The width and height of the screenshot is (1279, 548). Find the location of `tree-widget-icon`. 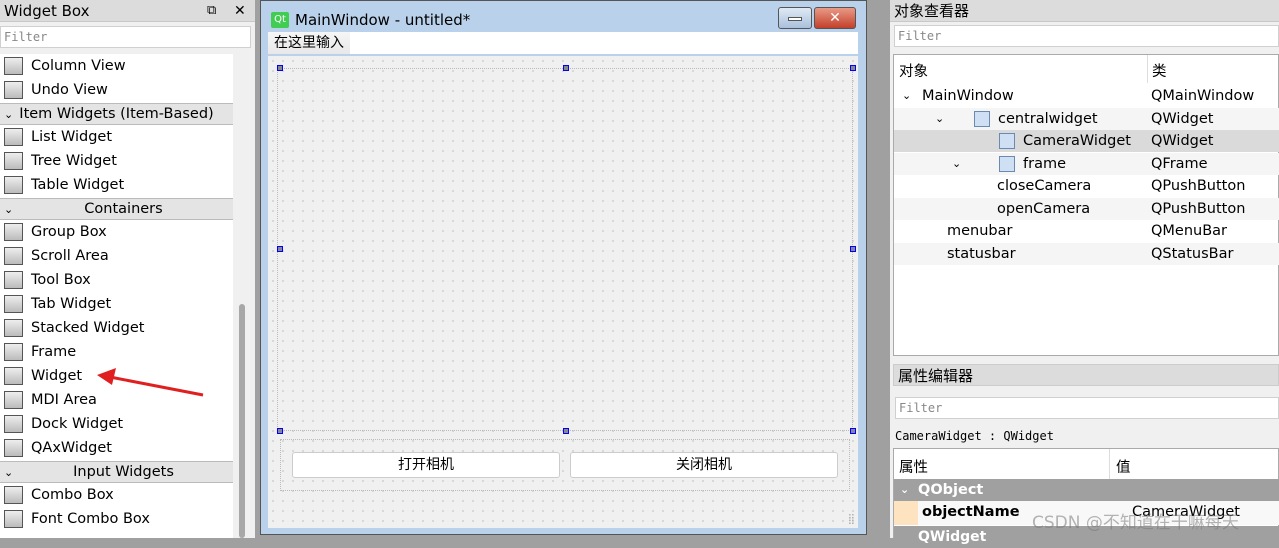

tree-widget-icon is located at coordinates (13, 161).